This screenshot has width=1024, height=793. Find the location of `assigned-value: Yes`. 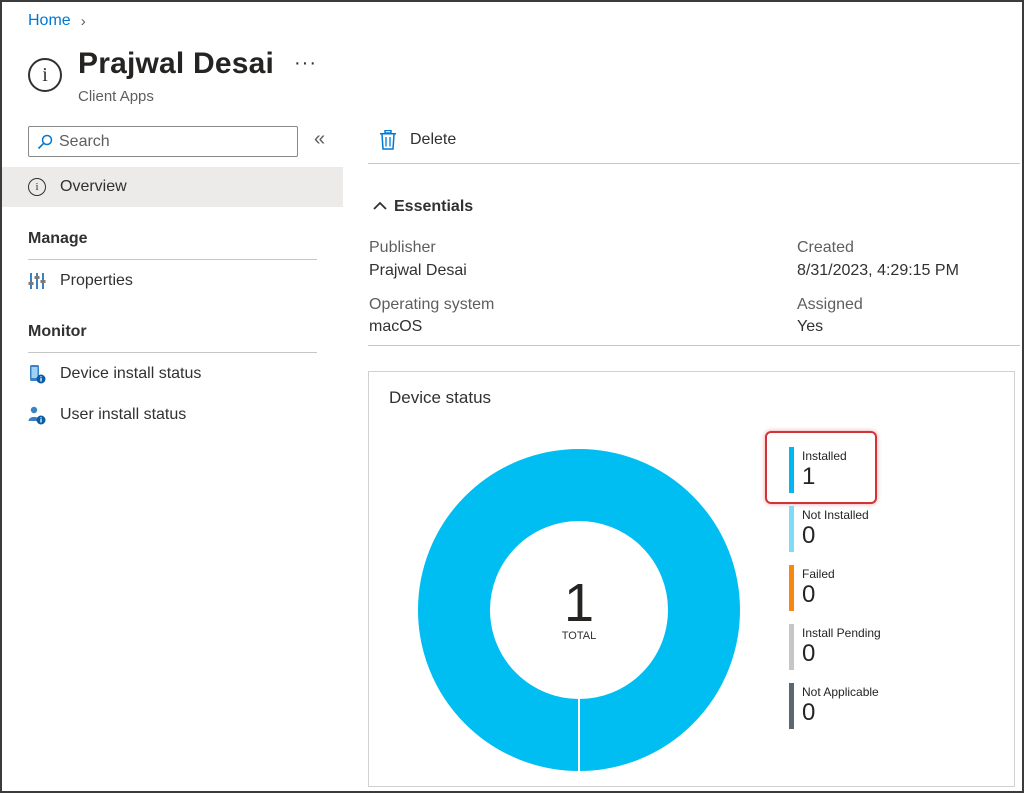

assigned-value: Yes is located at coordinates (810, 326).